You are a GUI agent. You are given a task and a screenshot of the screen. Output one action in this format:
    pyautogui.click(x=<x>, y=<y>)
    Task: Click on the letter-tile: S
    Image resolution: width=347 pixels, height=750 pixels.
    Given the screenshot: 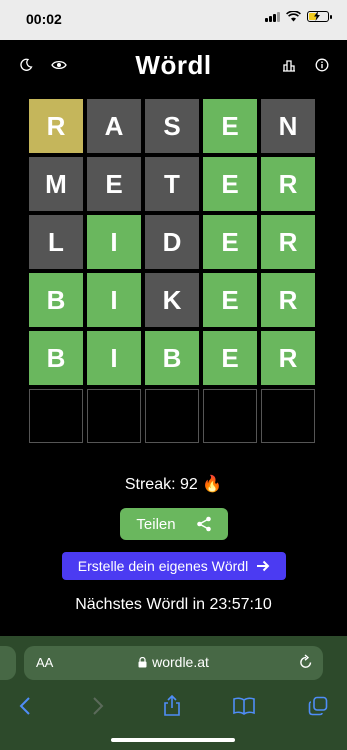 What is the action you would take?
    pyautogui.click(x=172, y=126)
    